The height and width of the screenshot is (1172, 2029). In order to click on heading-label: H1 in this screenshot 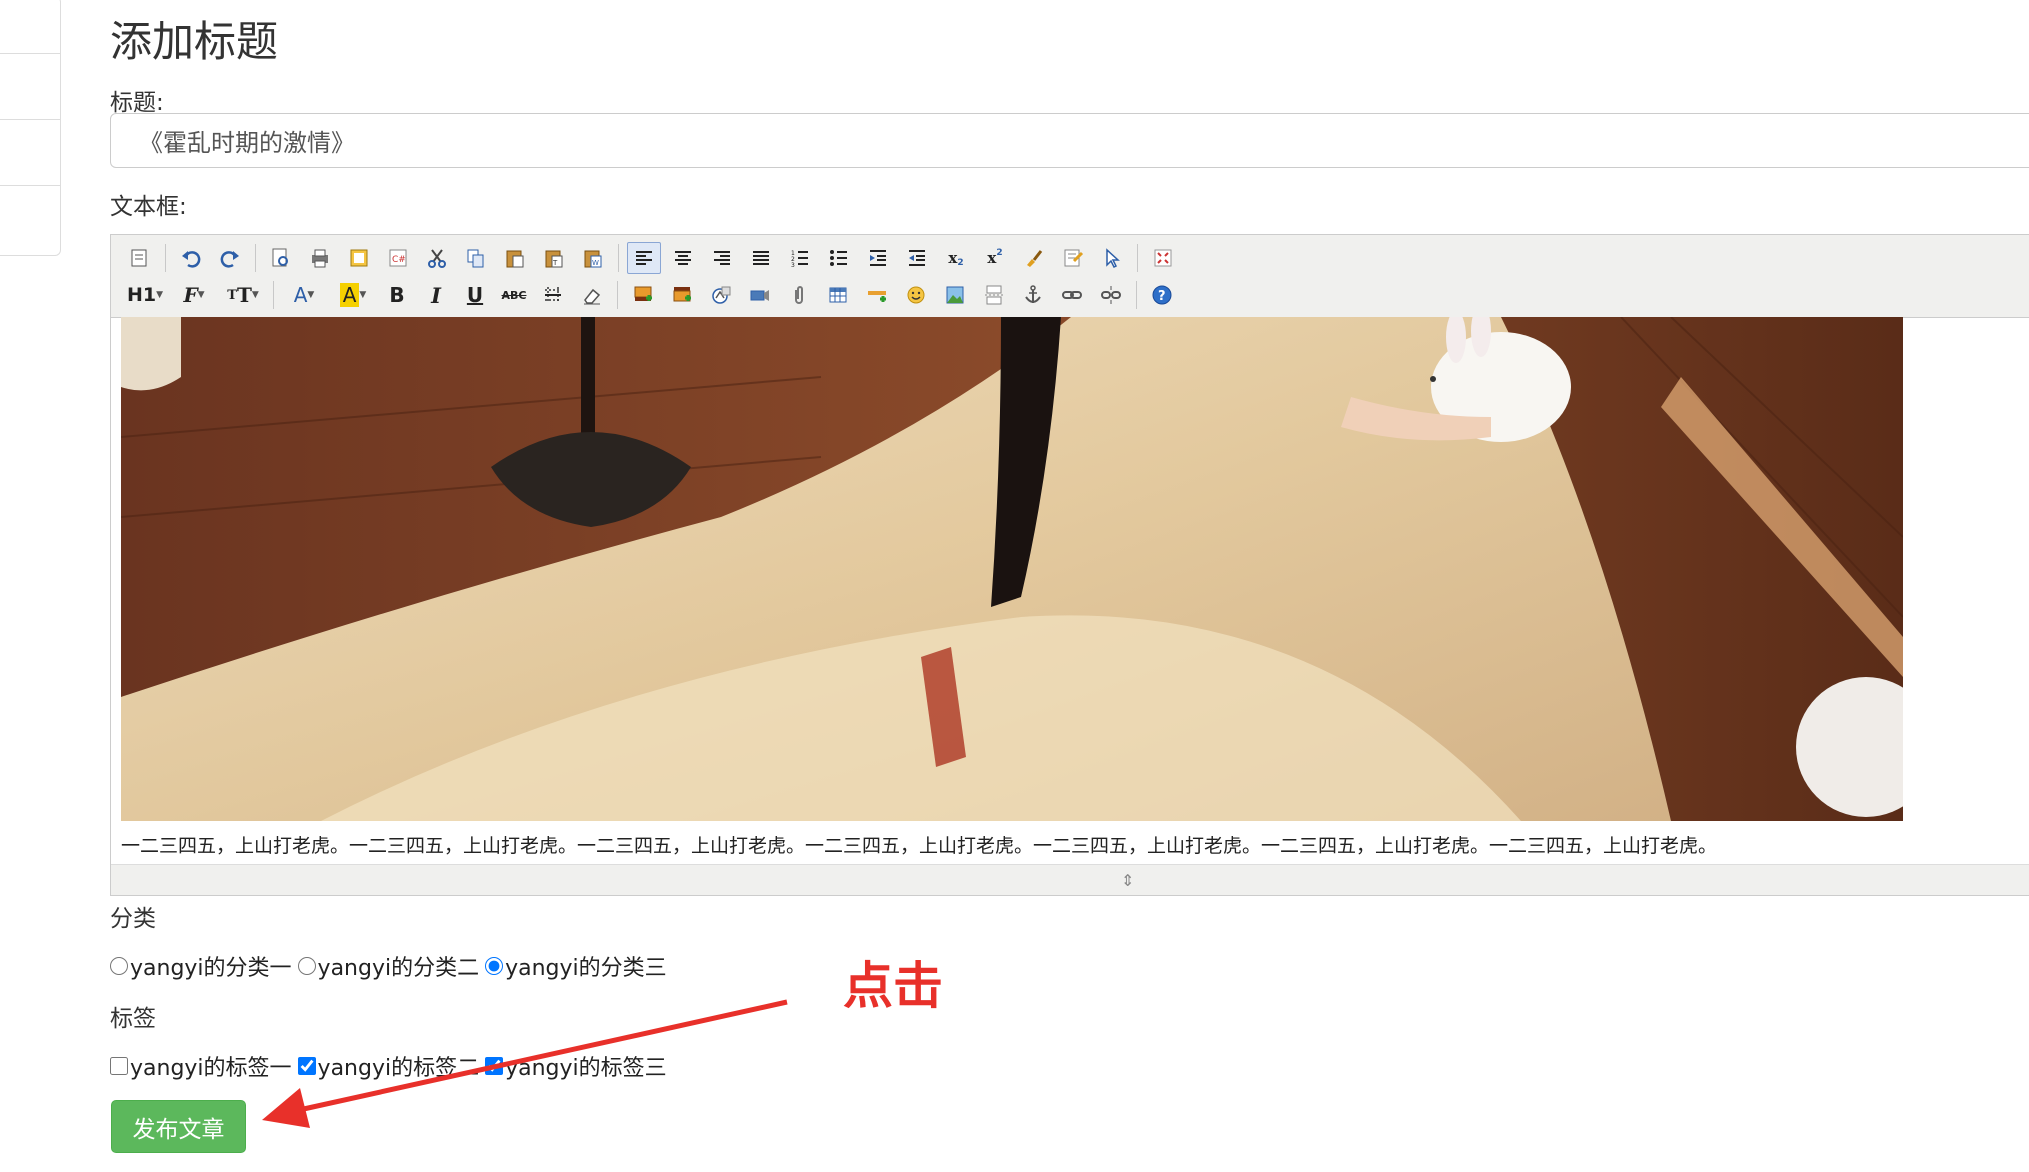, I will do `click(141, 295)`.